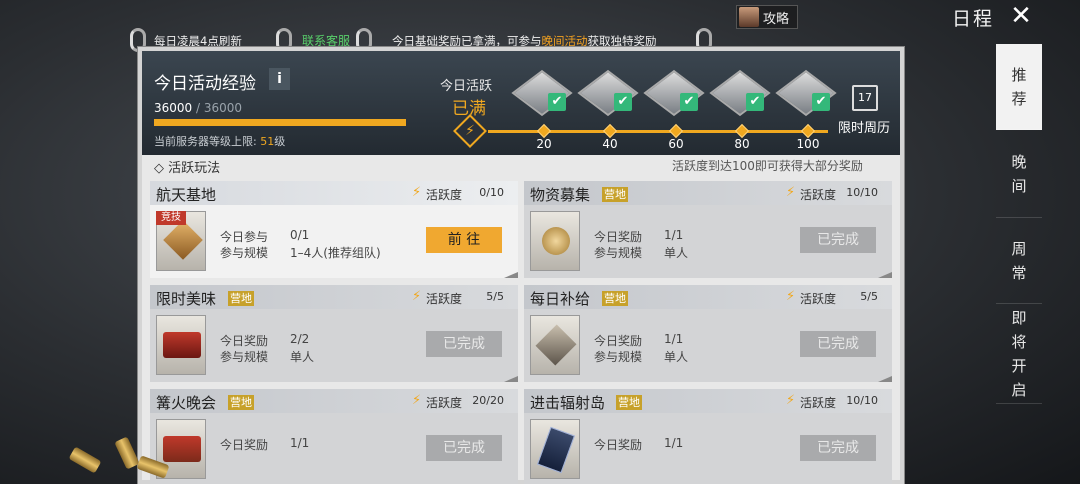 The image size is (1080, 484). I want to click on go-button: 前 往, so click(464, 240).